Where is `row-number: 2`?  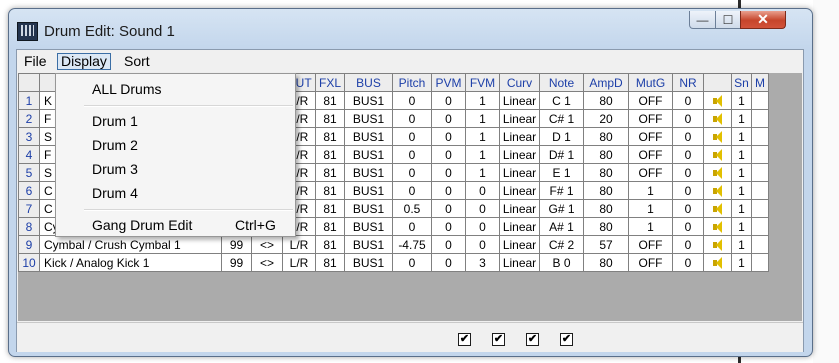 row-number: 2 is located at coordinates (29, 118).